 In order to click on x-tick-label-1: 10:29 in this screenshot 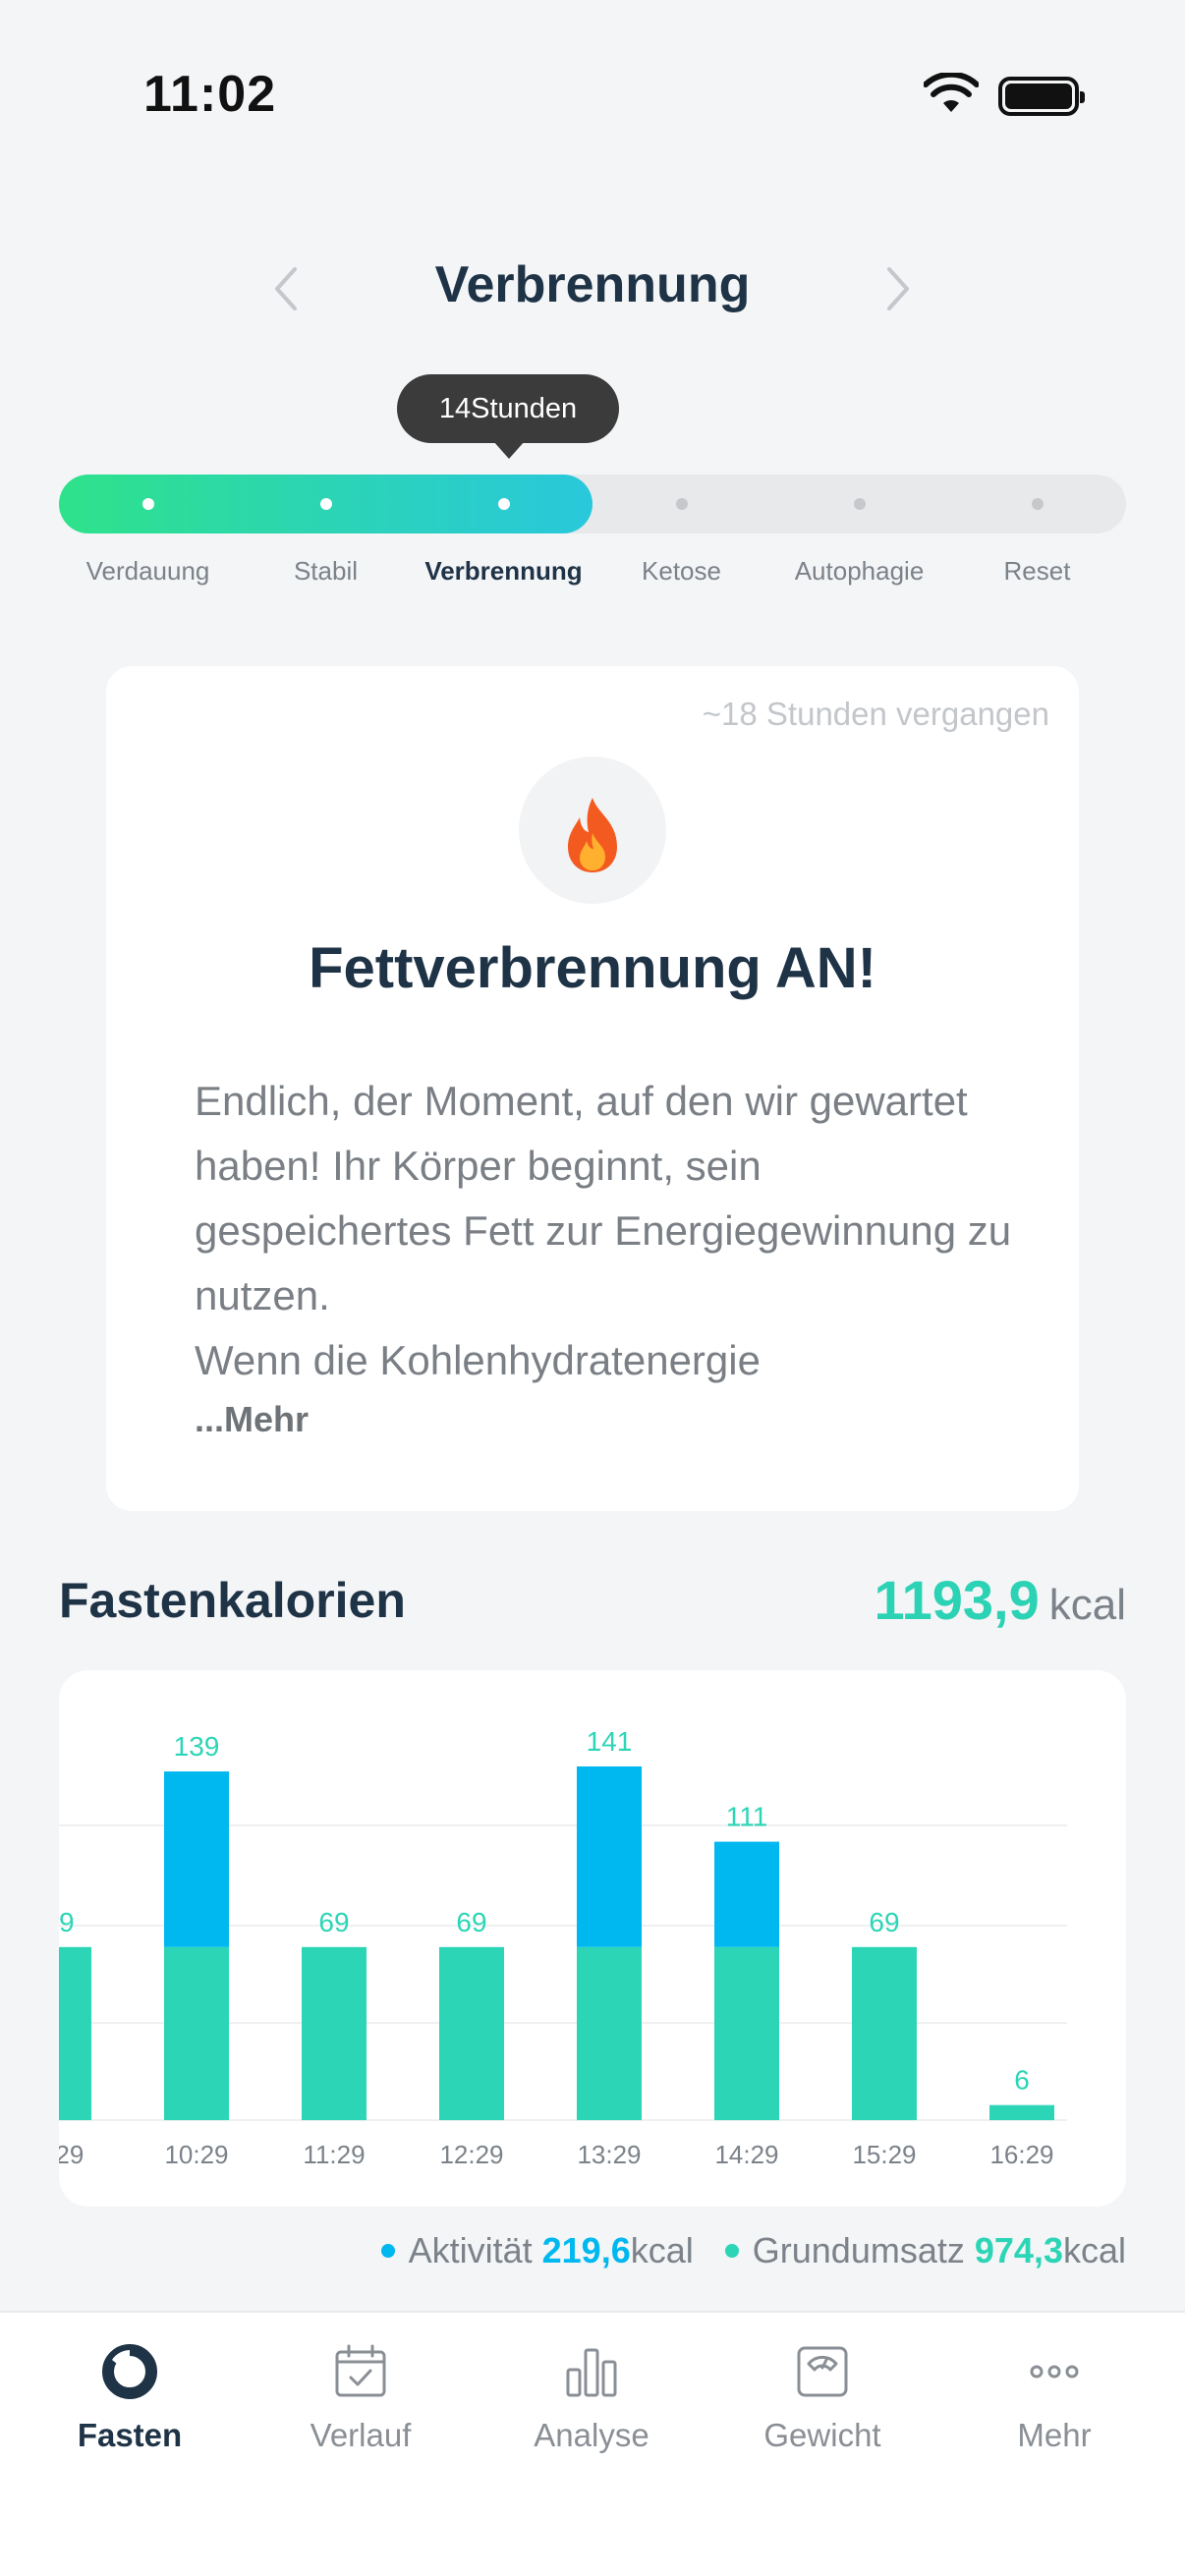, I will do `click(196, 2154)`.